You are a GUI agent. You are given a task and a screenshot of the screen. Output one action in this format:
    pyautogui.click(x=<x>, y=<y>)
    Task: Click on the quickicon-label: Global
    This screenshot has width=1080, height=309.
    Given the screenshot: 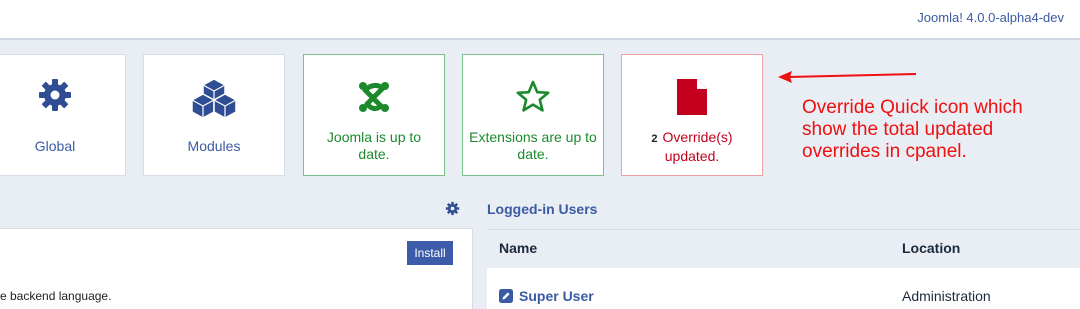 What is the action you would take?
    pyautogui.click(x=55, y=146)
    